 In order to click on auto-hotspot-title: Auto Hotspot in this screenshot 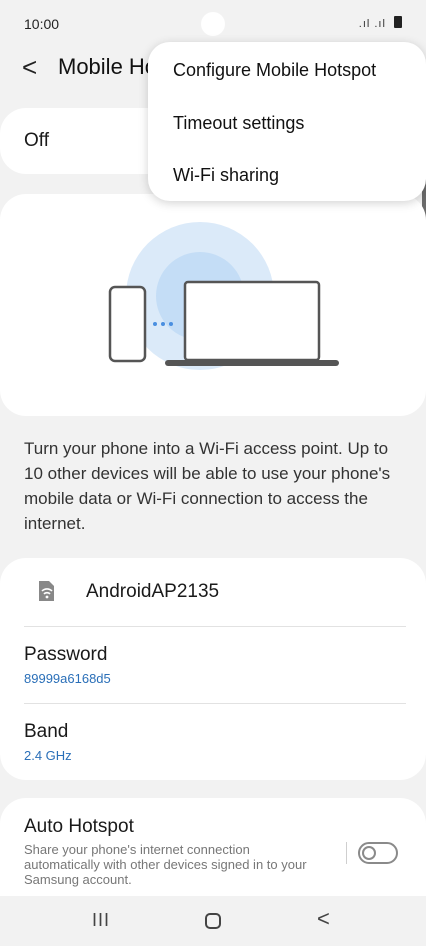, I will do `click(79, 826)`.